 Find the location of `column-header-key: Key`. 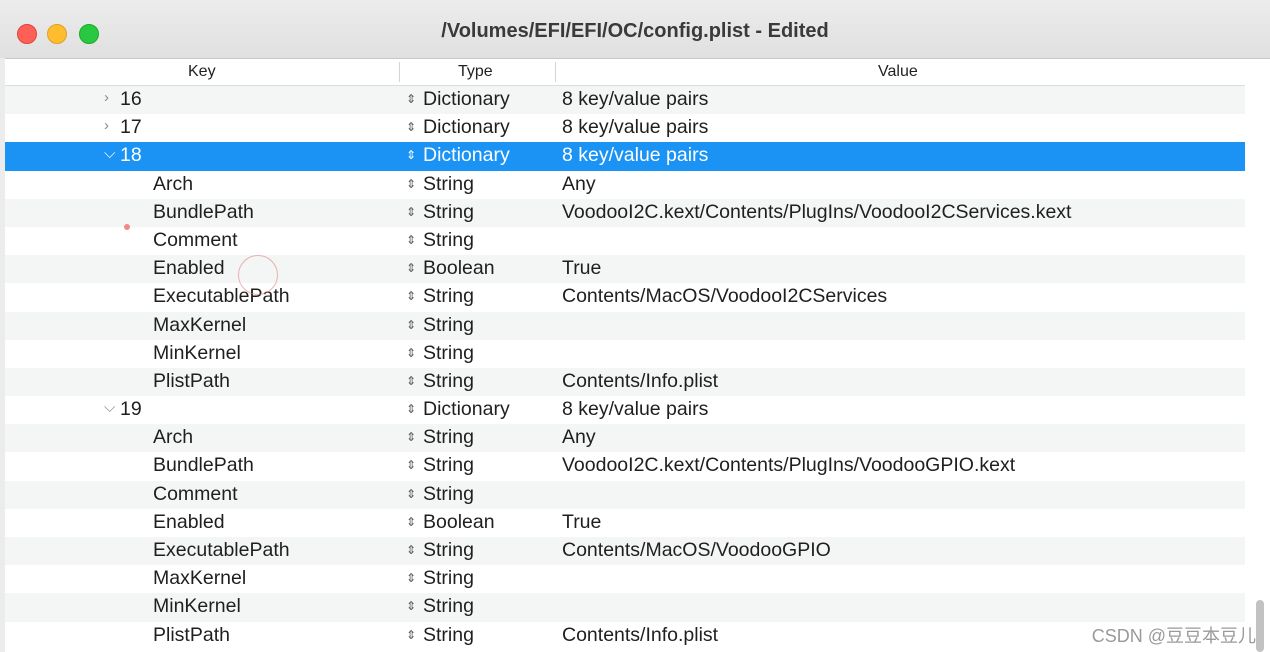

column-header-key: Key is located at coordinates (202, 72).